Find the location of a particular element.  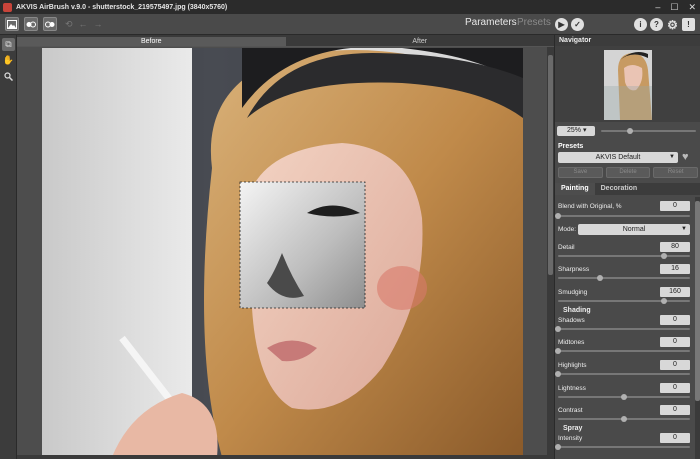

highlights-label: Highlights is located at coordinates (572, 365).